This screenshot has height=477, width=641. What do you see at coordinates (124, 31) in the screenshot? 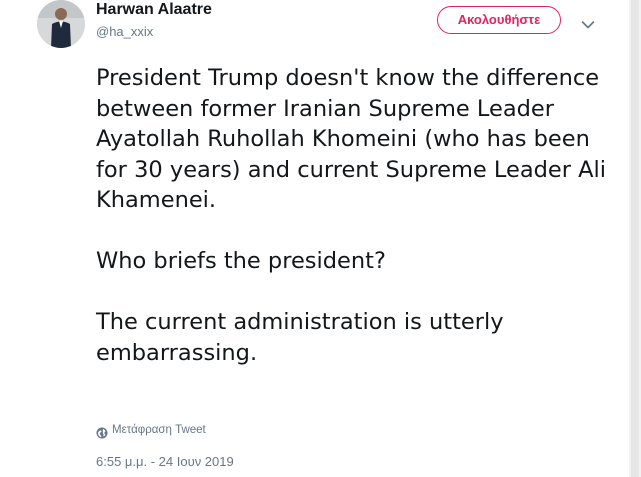
I see `user-handle: @ha_xxix` at bounding box center [124, 31].